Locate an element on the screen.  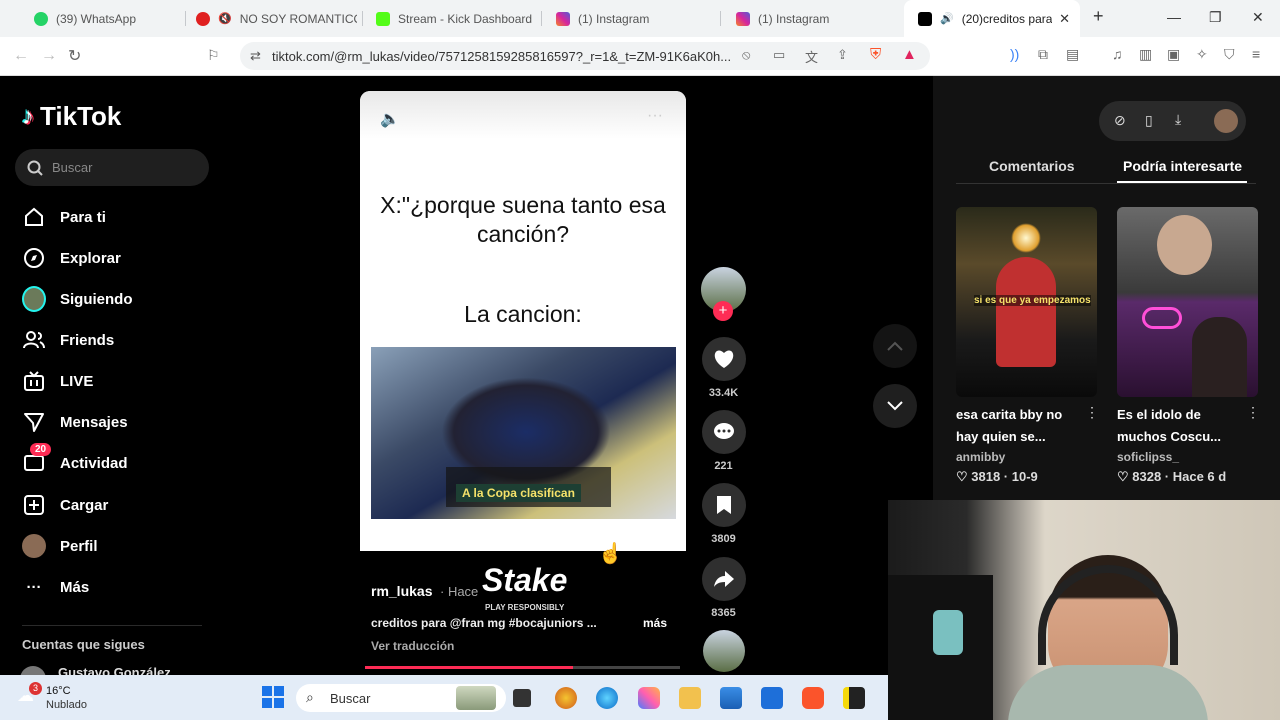
compass-small-icon: ⊘ is located at coordinates (1120, 120).